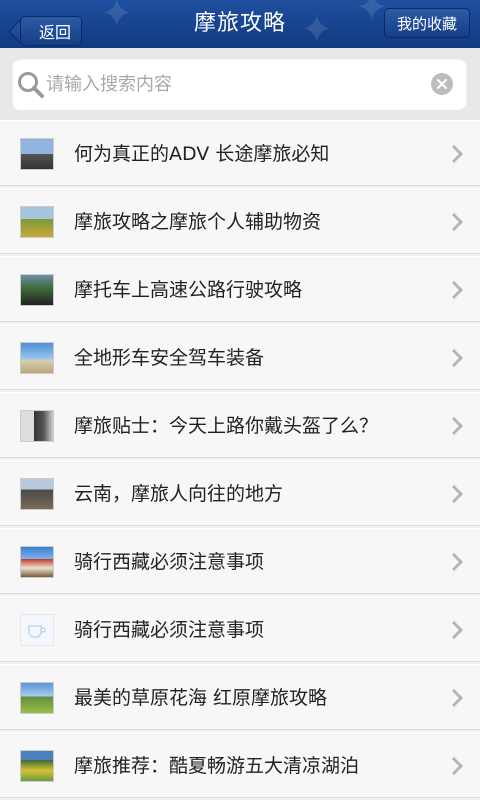 This screenshot has height=800, width=480. I want to click on top-navigation-bar: ✦ ✦ ✦ 返回 摩旅攻略 我的收藏, so click(240, 24).